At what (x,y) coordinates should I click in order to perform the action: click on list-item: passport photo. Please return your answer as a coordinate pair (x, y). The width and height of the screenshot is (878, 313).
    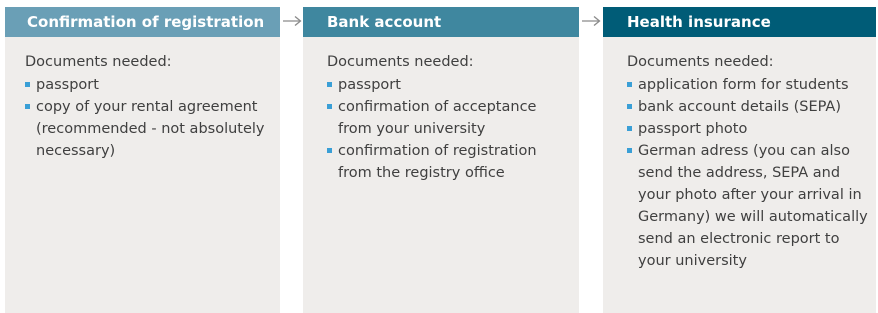
    Looking at the image, I should click on (750, 129).